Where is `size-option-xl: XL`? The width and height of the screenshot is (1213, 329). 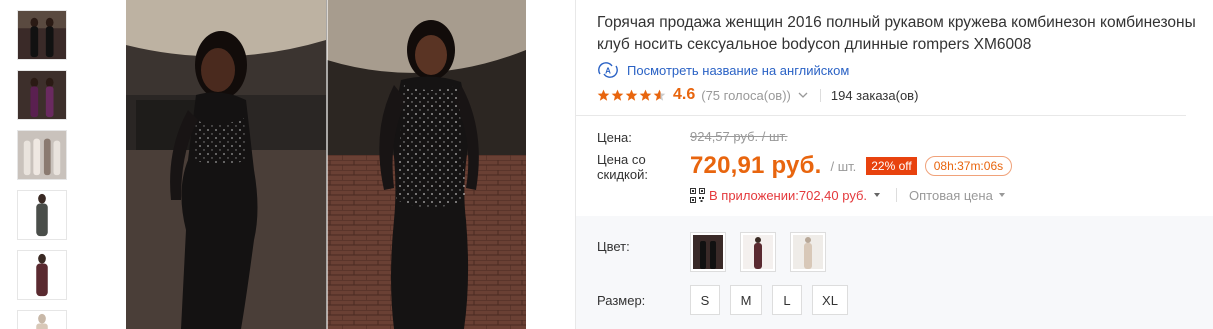 size-option-xl: XL is located at coordinates (830, 300).